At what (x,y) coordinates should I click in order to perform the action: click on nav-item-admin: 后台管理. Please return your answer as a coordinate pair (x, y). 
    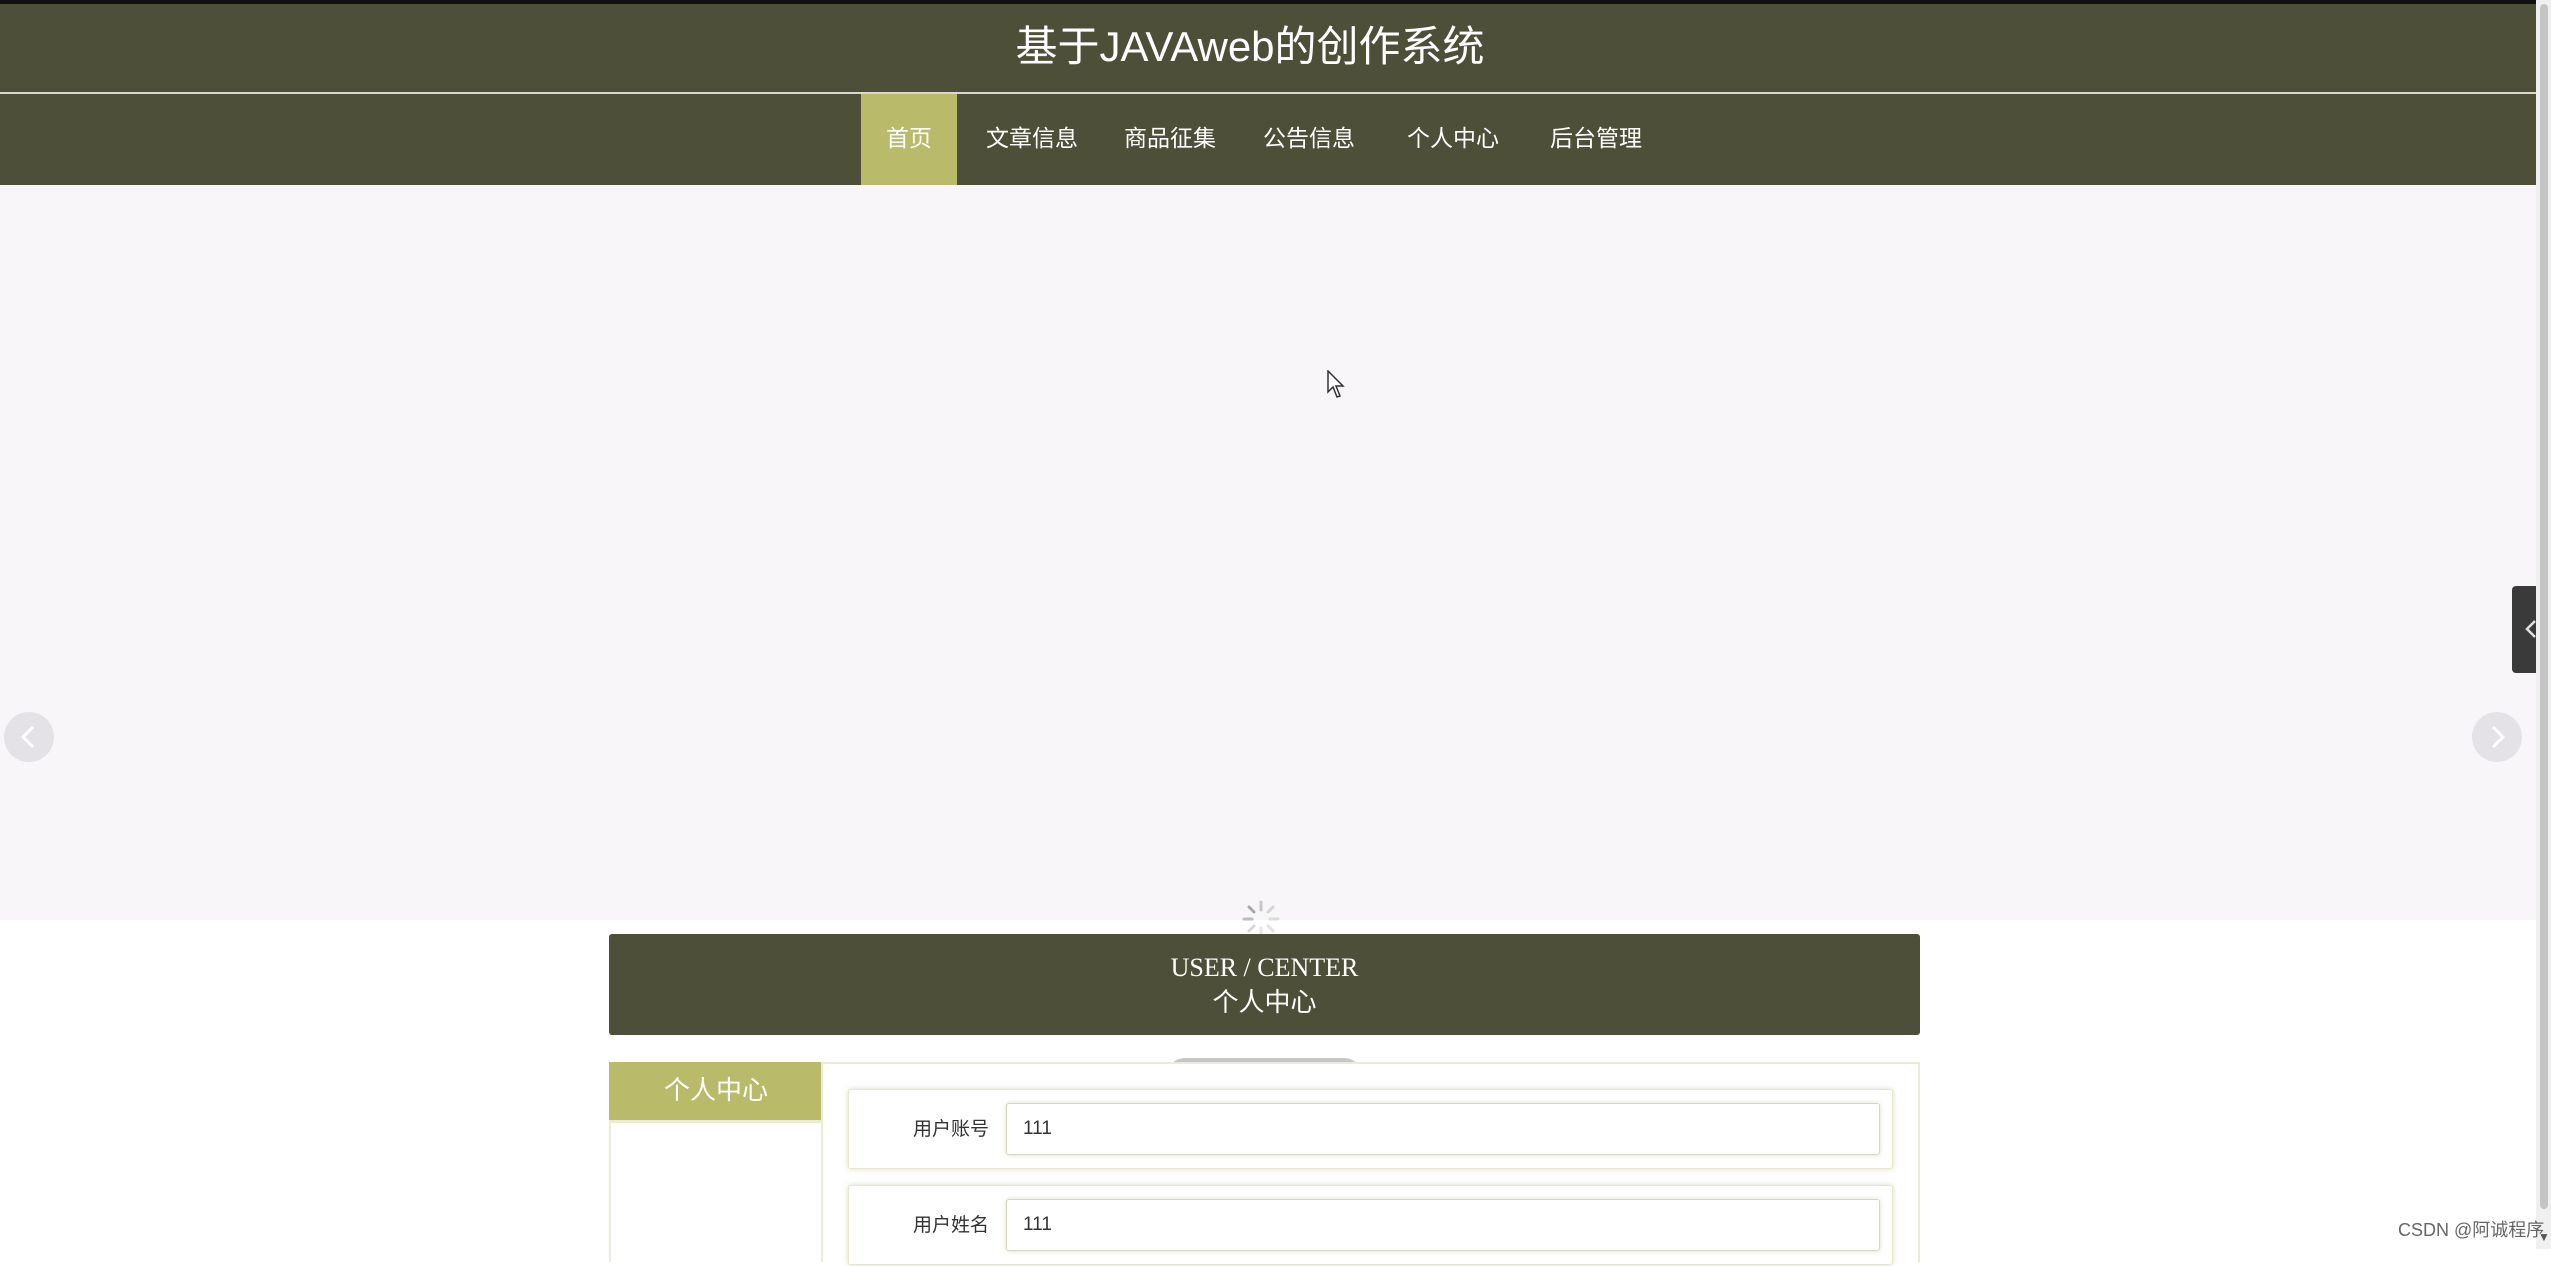
    Looking at the image, I should click on (1596, 139).